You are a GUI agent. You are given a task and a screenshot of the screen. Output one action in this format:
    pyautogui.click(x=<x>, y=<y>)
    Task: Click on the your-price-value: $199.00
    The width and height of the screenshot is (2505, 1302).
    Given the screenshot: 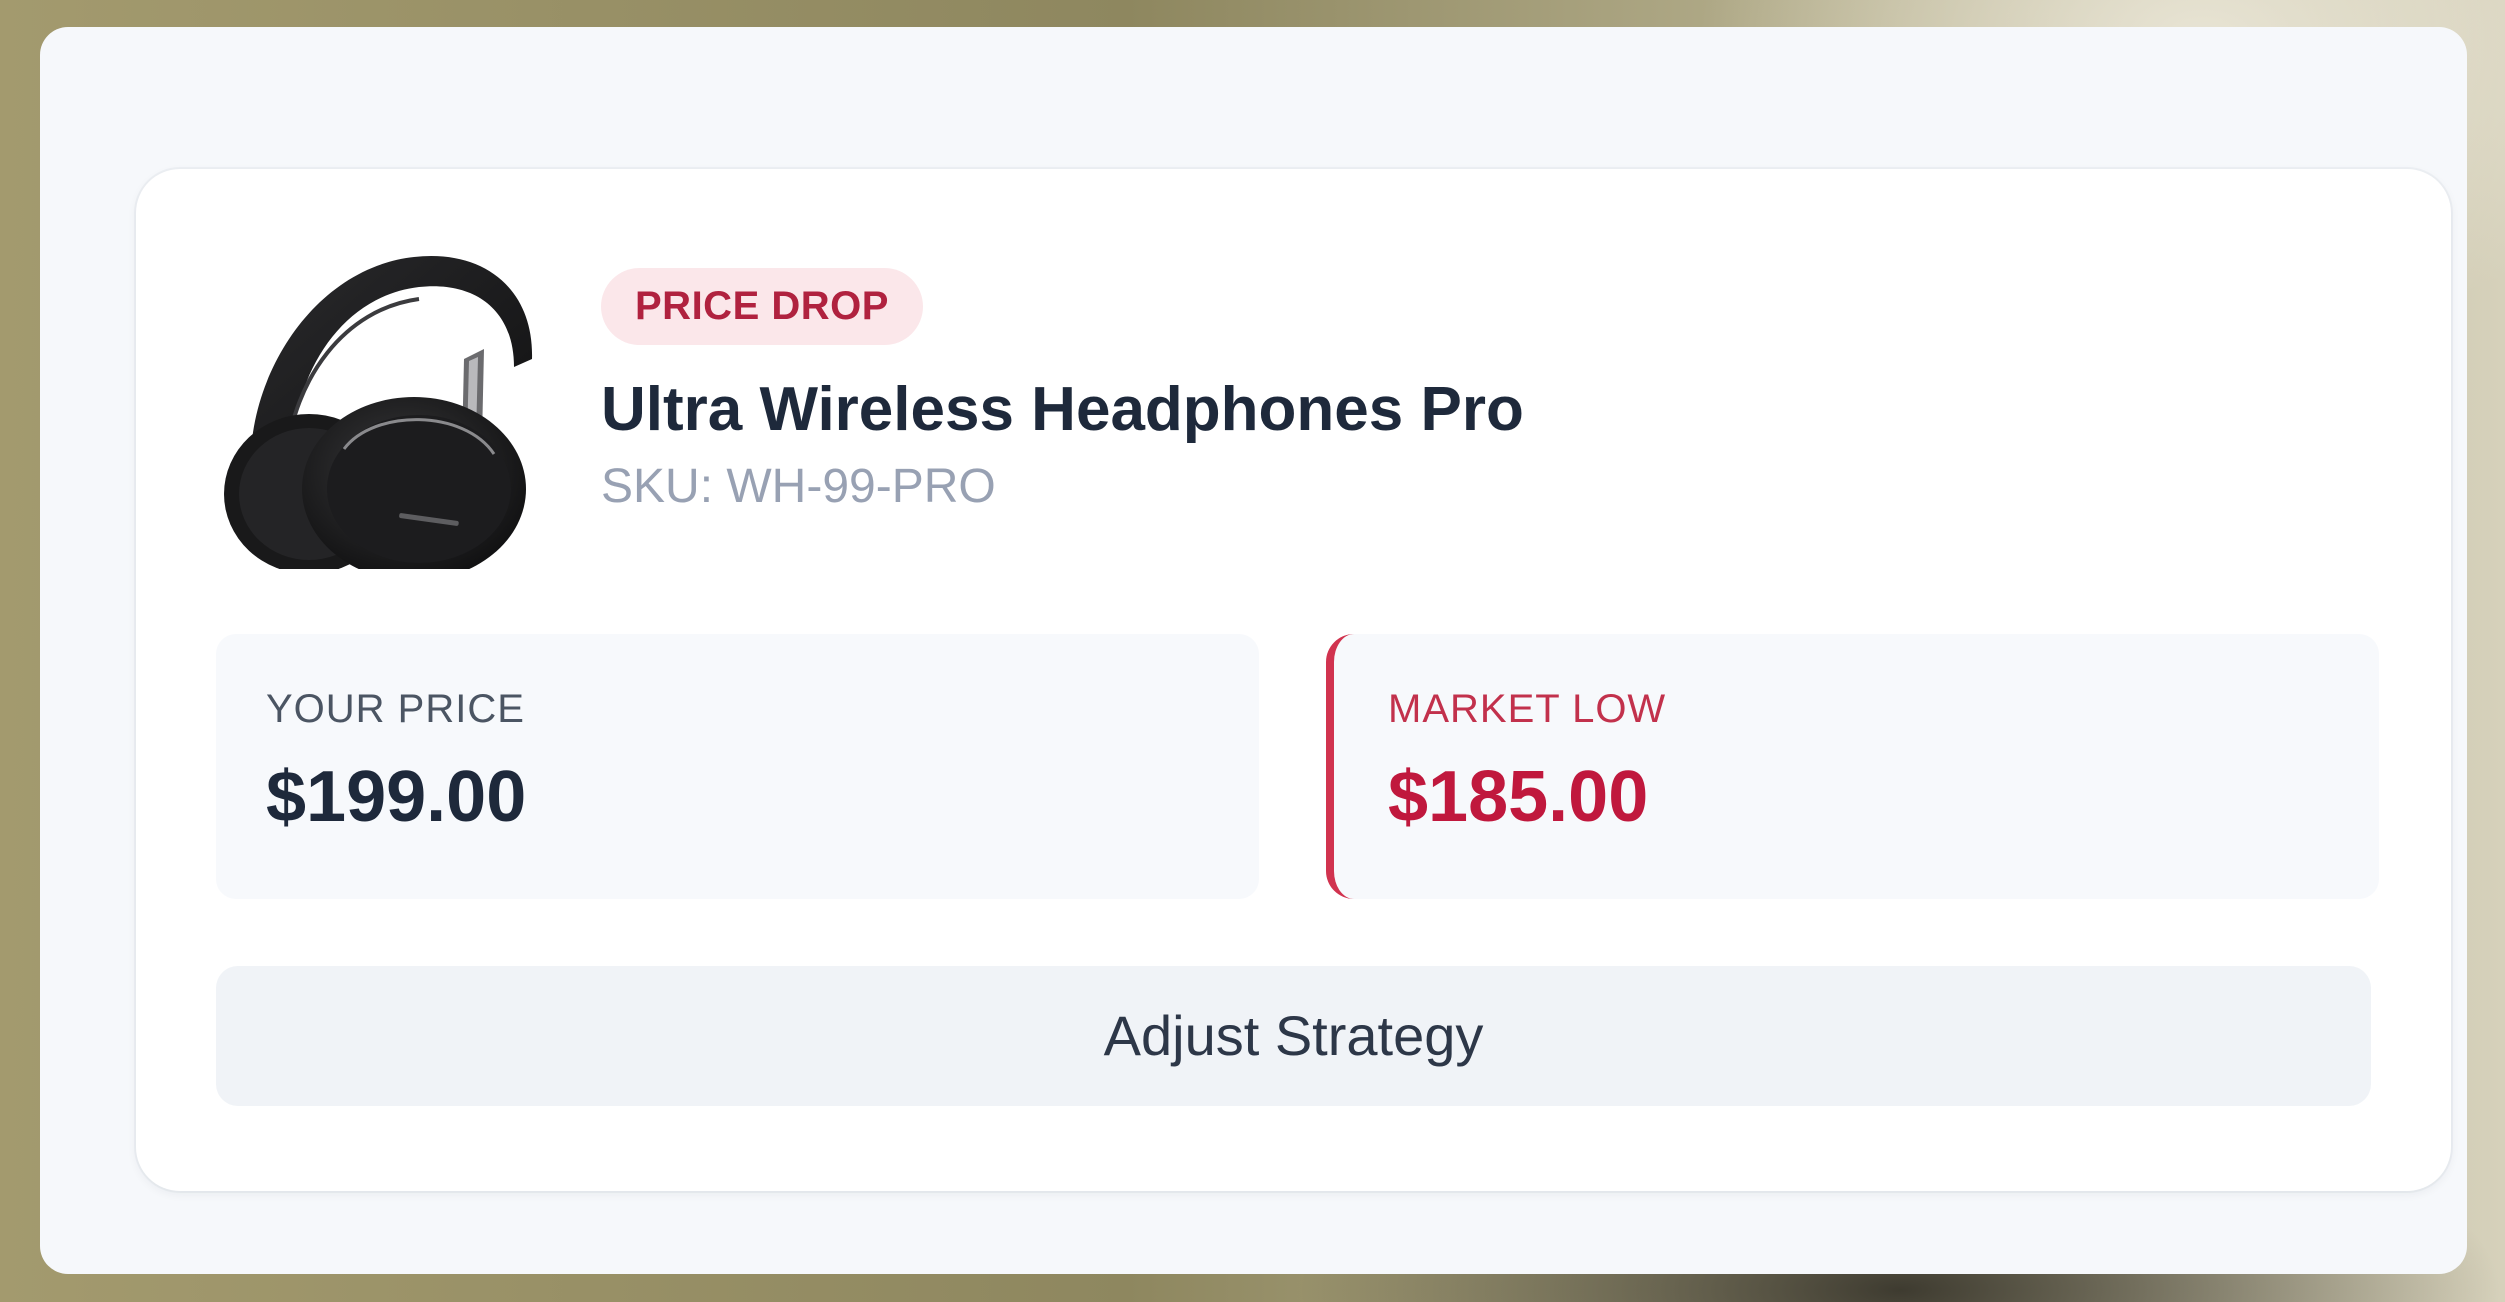 What is the action you would take?
    pyautogui.click(x=396, y=797)
    